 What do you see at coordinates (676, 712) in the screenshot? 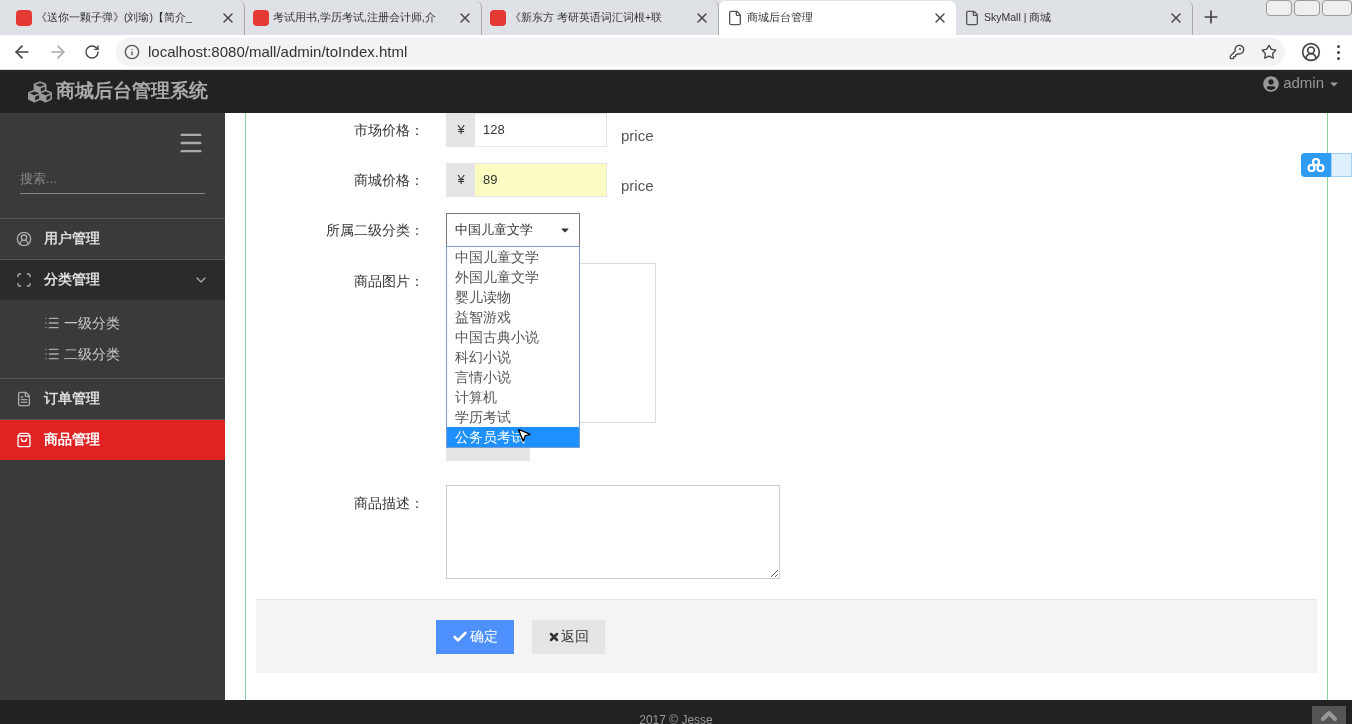
I see `footer: 2017 © Jesse` at bounding box center [676, 712].